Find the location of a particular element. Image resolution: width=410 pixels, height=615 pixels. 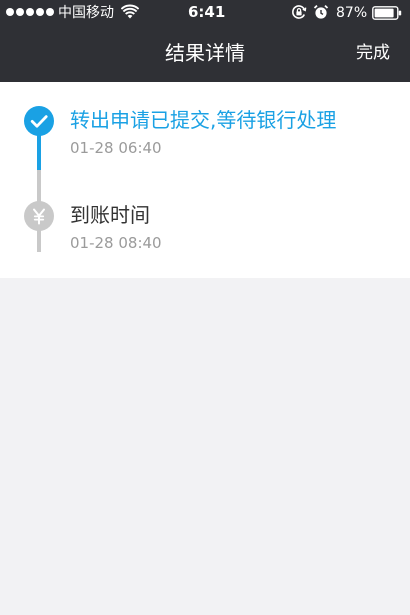

timeline-step-arrival: 到账时间 01-28 08:40 is located at coordinates (116, 227).